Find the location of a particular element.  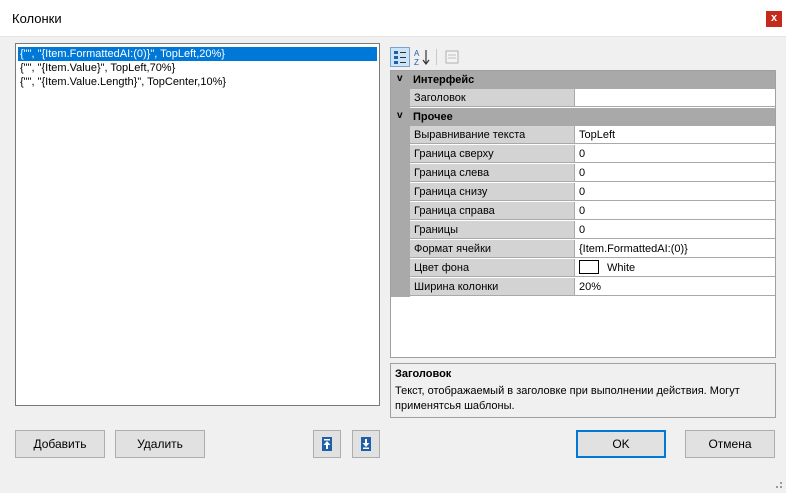

move-down-icon is located at coordinates (366, 444).